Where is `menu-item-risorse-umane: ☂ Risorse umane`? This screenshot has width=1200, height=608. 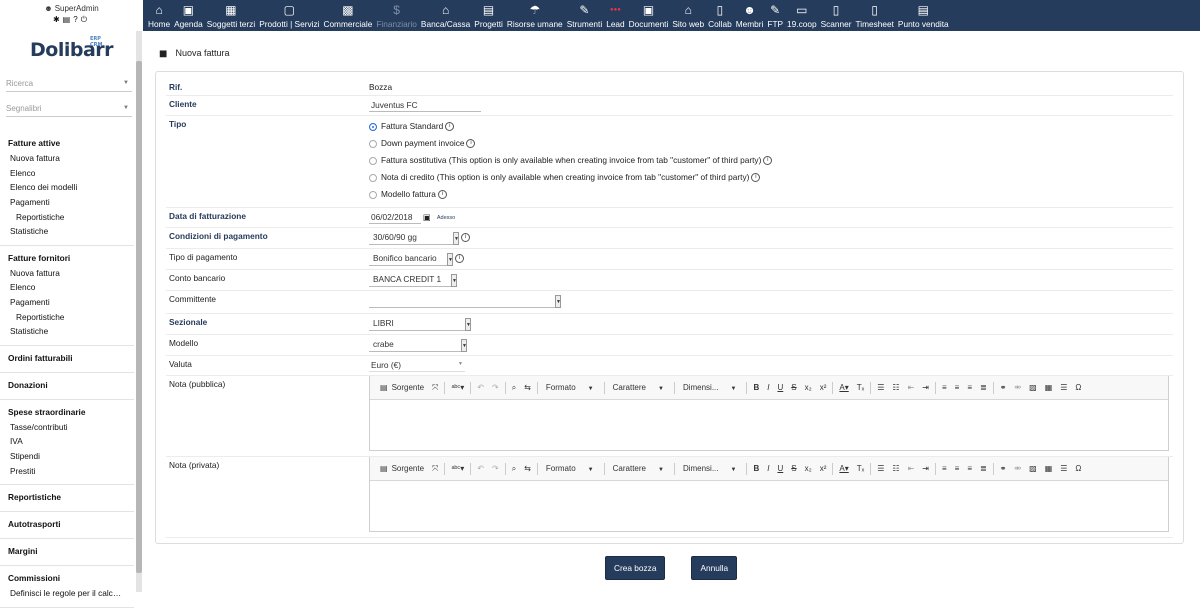
menu-item-risorse-umane: ☂ Risorse umane is located at coordinates (535, 15).